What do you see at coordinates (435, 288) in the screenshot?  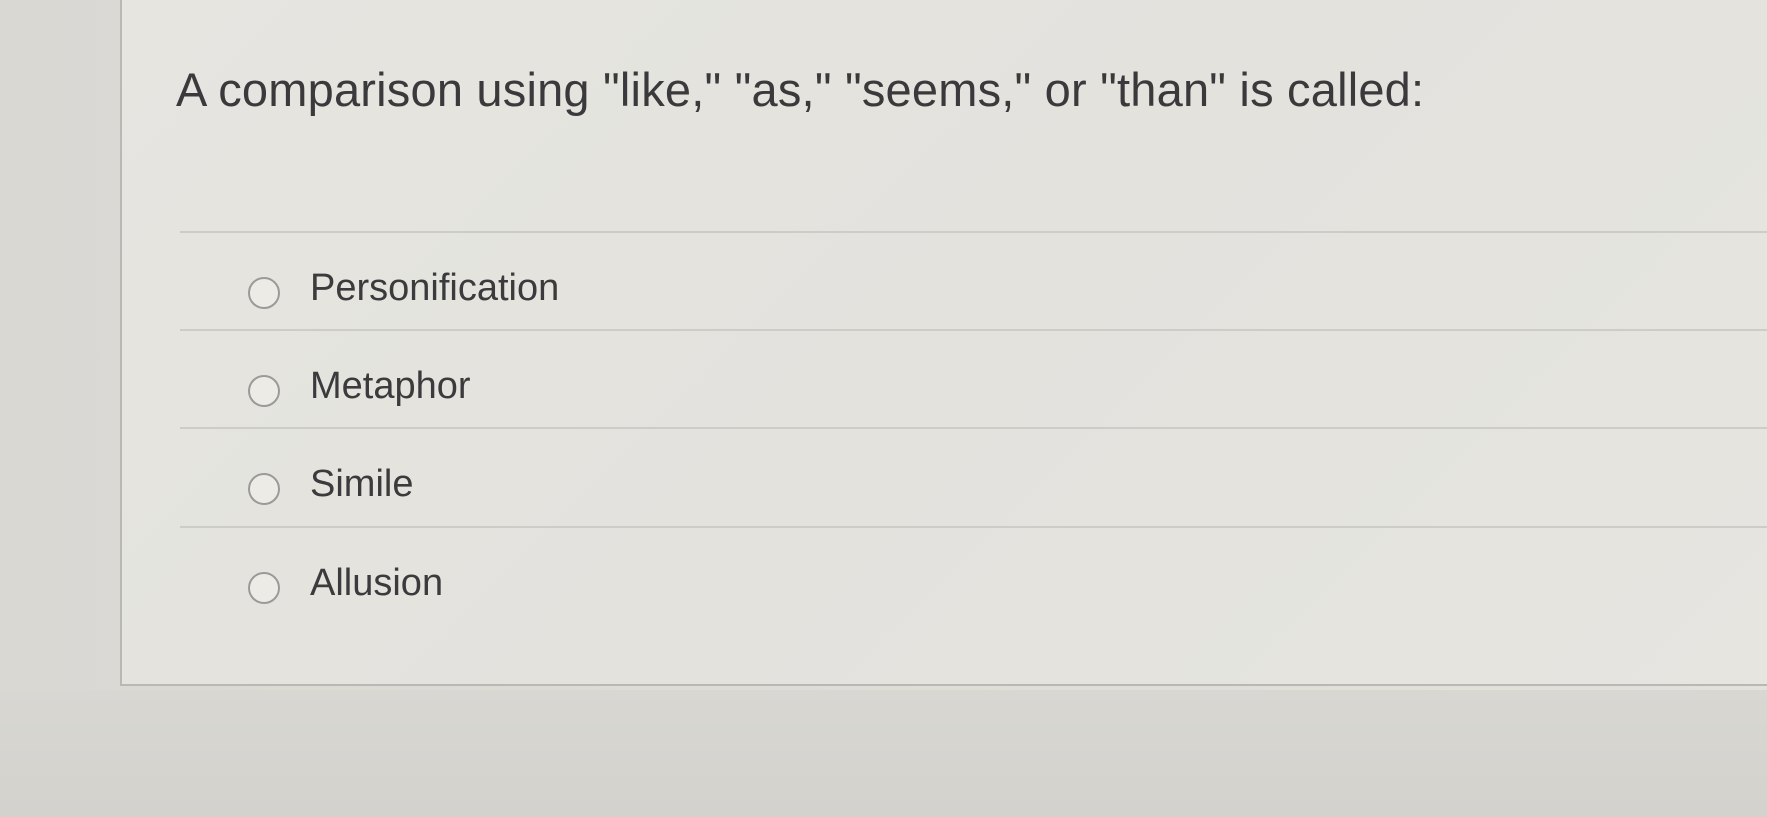 I see `answer-label: Personification` at bounding box center [435, 288].